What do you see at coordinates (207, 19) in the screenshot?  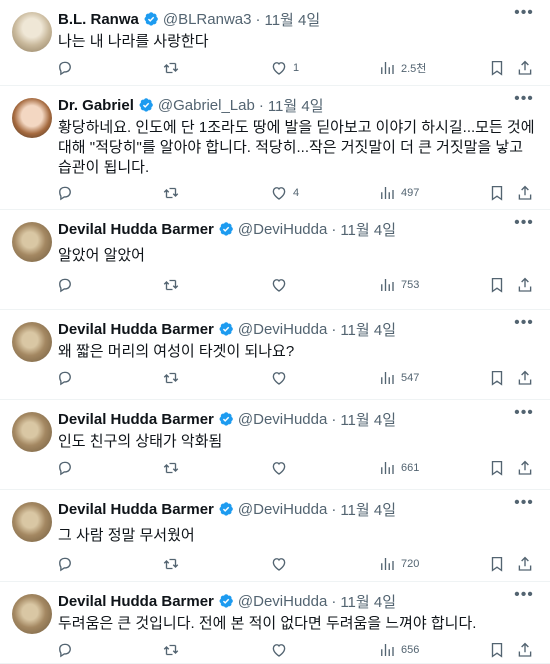 I see `author-handle: @BLRanwa3` at bounding box center [207, 19].